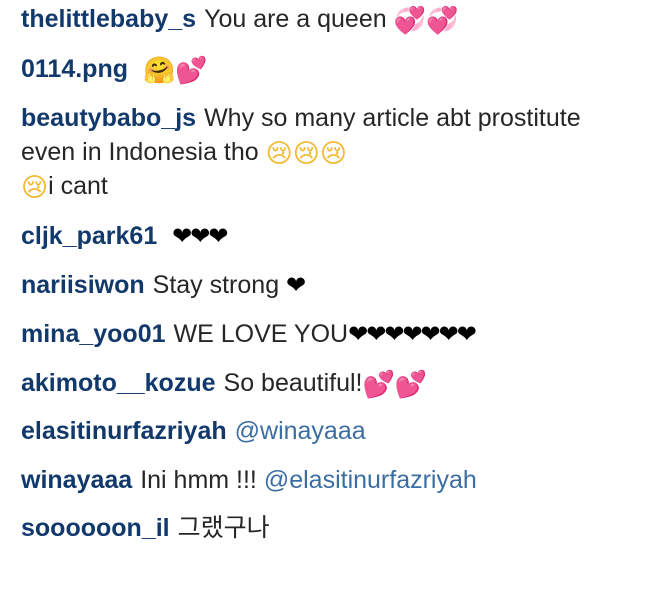 The image size is (653, 593). Describe the element at coordinates (331, 69) in the screenshot. I see `comment-item: 0114.png 🤗💕` at that location.